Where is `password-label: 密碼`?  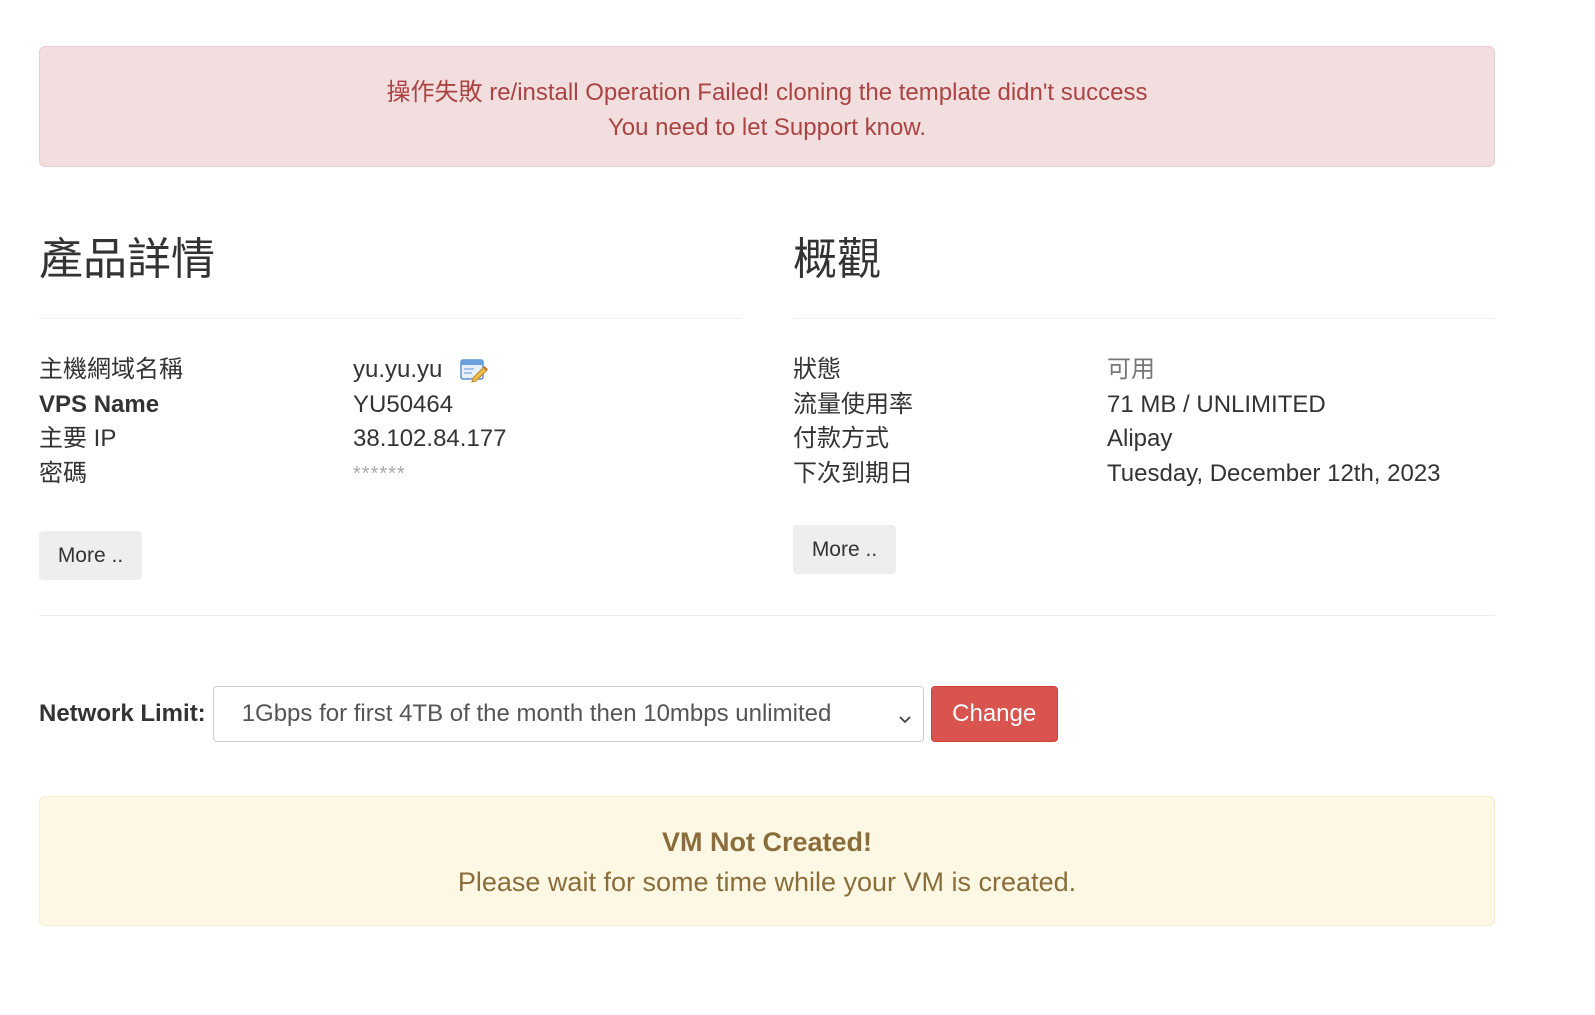
password-label: 密碼 is located at coordinates (63, 473).